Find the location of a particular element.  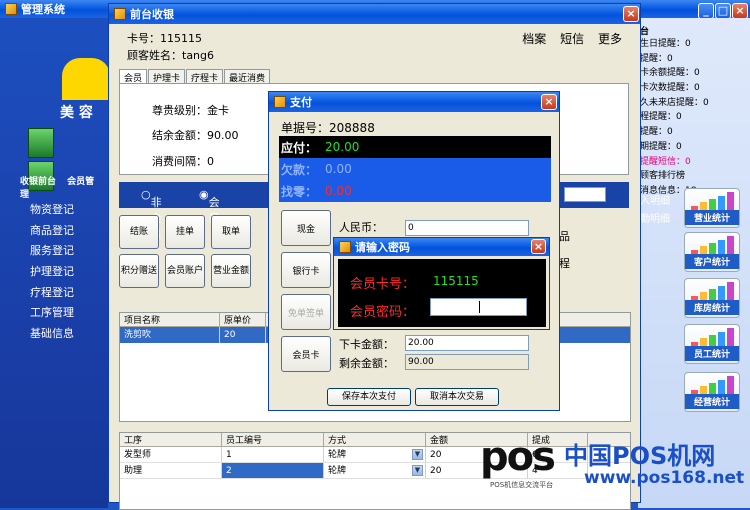

reminder-item: 顾客排行榜 is located at coordinates (694, 175).